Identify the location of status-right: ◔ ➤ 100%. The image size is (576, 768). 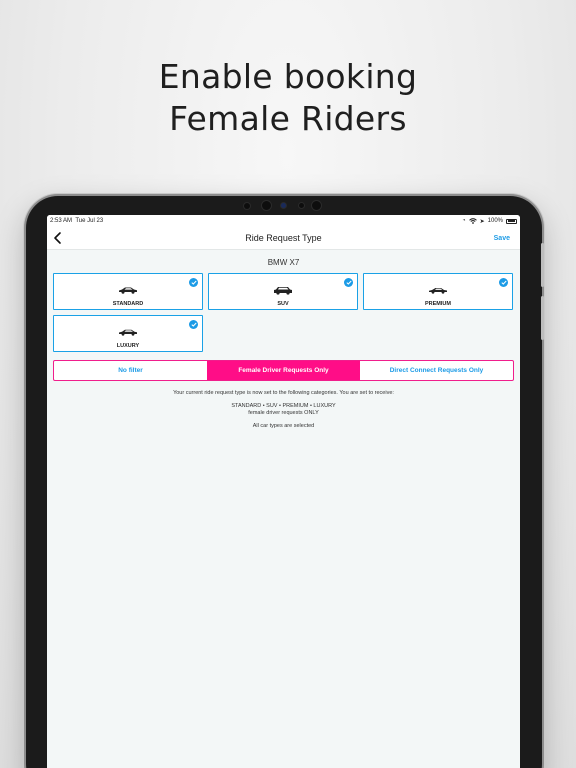
(489, 221).